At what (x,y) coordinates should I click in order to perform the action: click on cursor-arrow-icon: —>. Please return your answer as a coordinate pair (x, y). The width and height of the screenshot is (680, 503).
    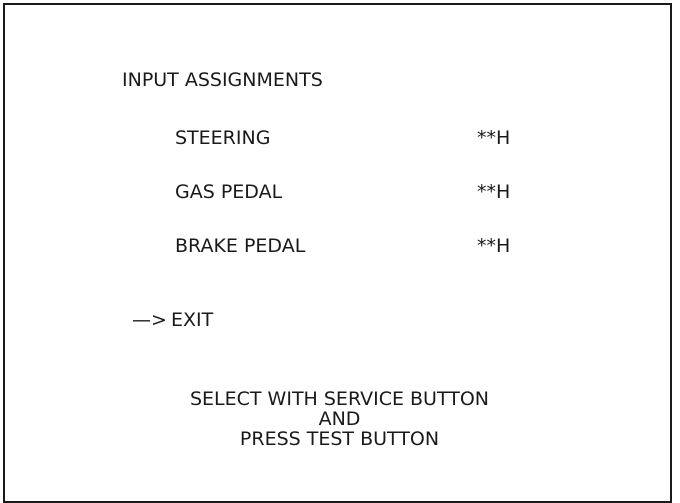
    Looking at the image, I should click on (149, 320).